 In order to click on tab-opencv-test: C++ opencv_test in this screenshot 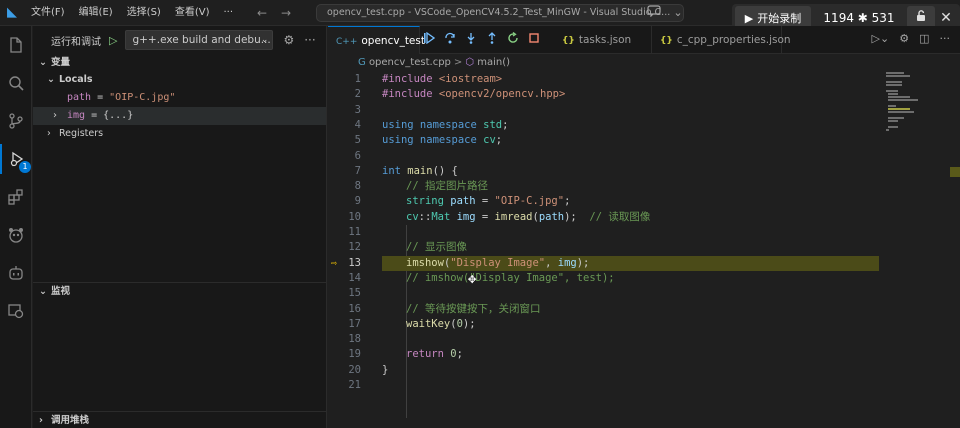, I will do `click(376, 40)`.